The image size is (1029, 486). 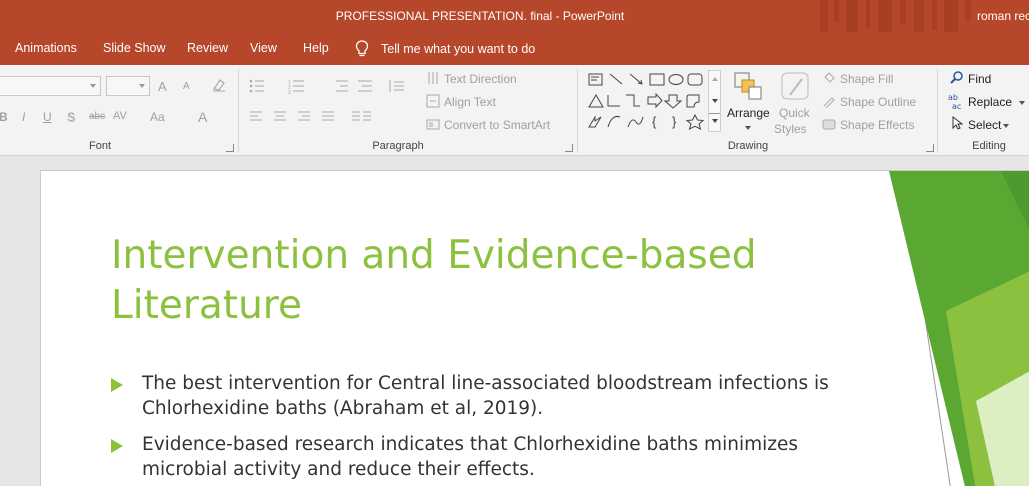 I want to click on quick-styles-icon, so click(x=795, y=86).